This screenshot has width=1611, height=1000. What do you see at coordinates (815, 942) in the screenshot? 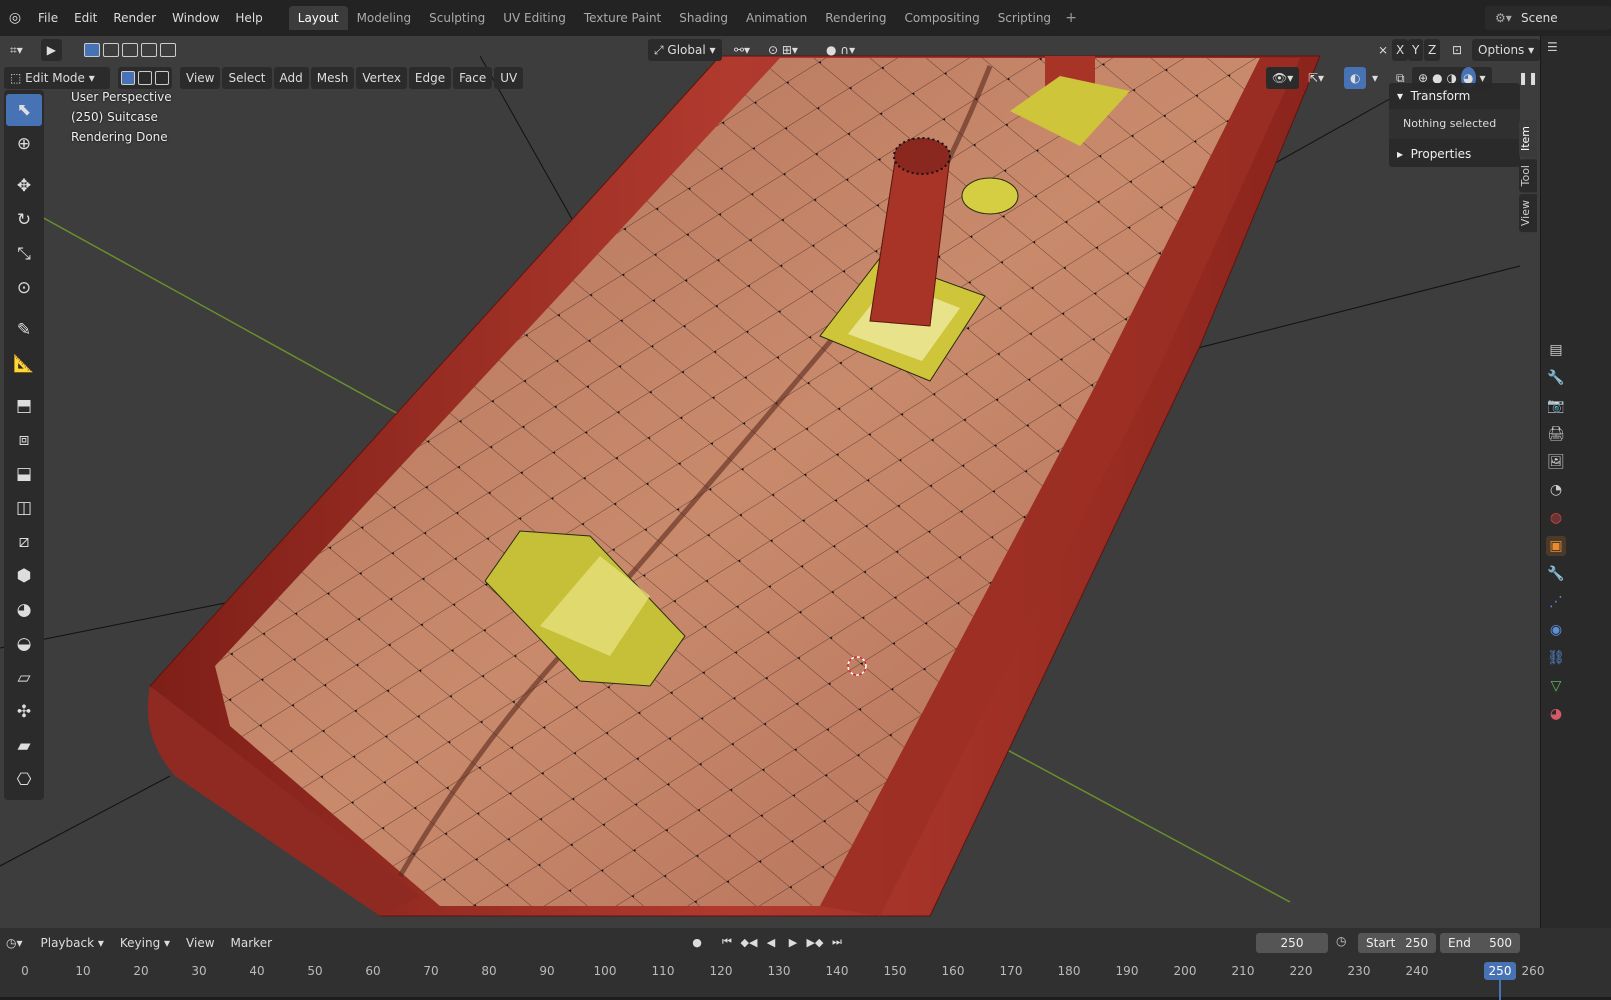
I see `next-keyframe-icon: ▶◆` at bounding box center [815, 942].